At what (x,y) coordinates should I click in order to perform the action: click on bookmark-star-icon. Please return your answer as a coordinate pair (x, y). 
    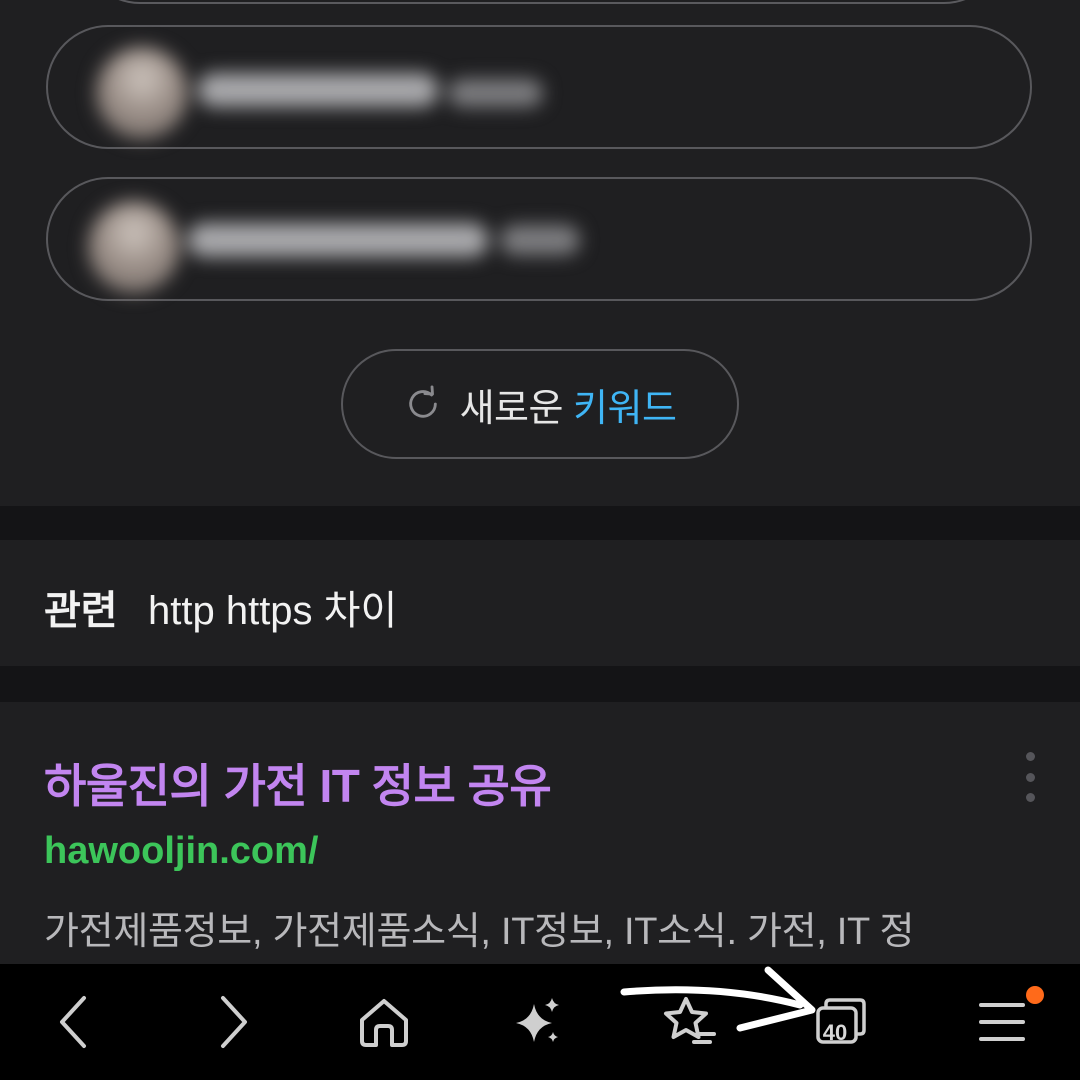
    Looking at the image, I should click on (690, 1020).